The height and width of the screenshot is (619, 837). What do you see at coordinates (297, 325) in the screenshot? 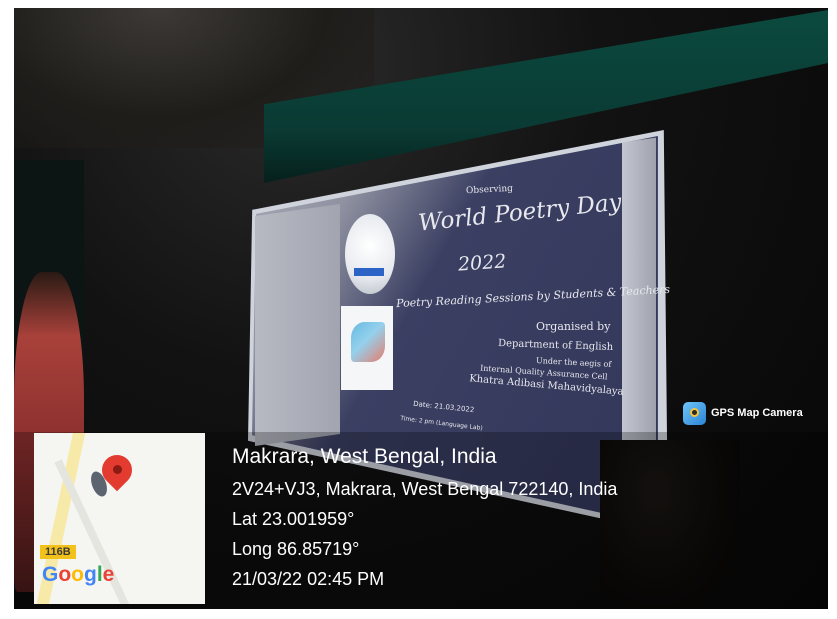
I see `whiteboard-left-margin` at bounding box center [297, 325].